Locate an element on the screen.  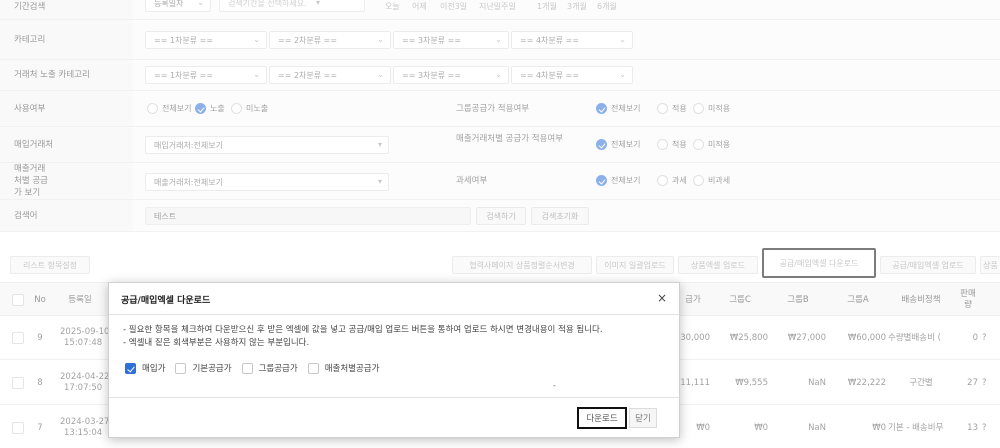
row-group-a: ₩60,000 is located at coordinates (866, 337).